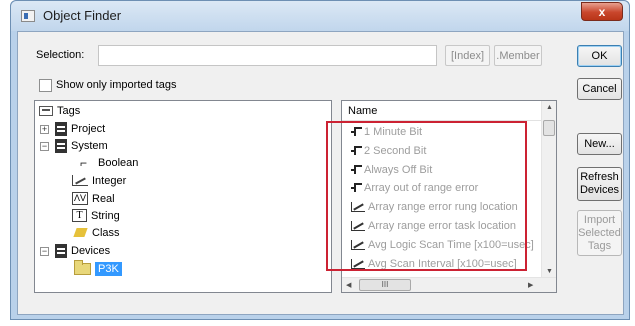 The height and width of the screenshot is (326, 635). I want to click on tree-label-system: System, so click(89, 145).